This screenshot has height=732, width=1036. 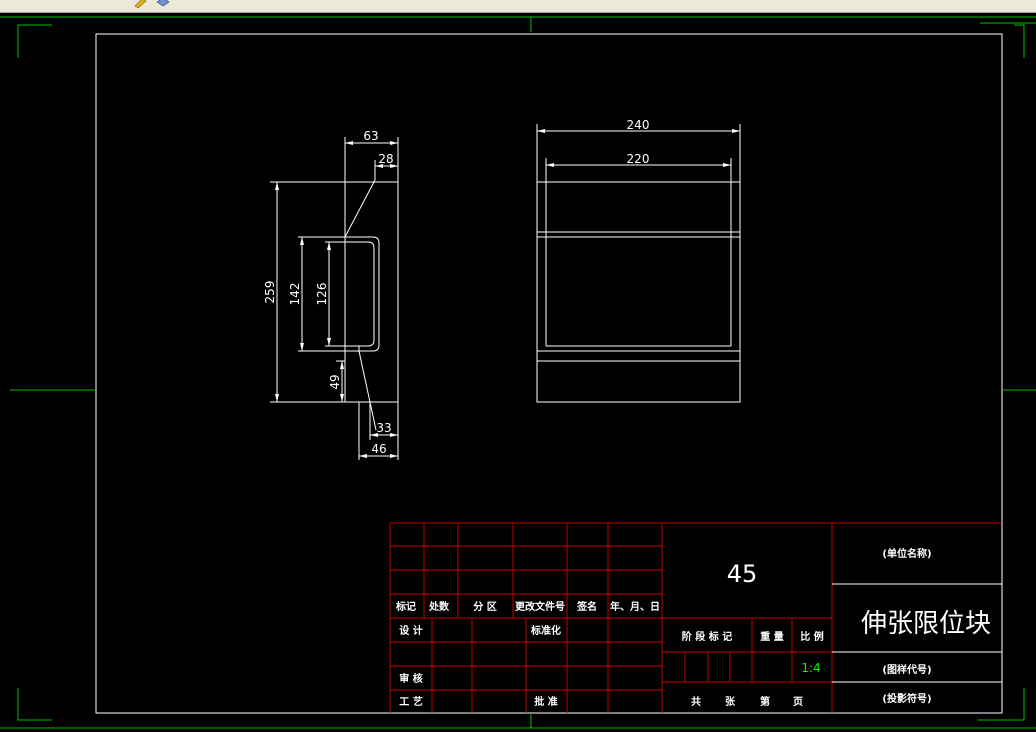 What do you see at coordinates (141, 4) in the screenshot?
I see `pencil-icon` at bounding box center [141, 4].